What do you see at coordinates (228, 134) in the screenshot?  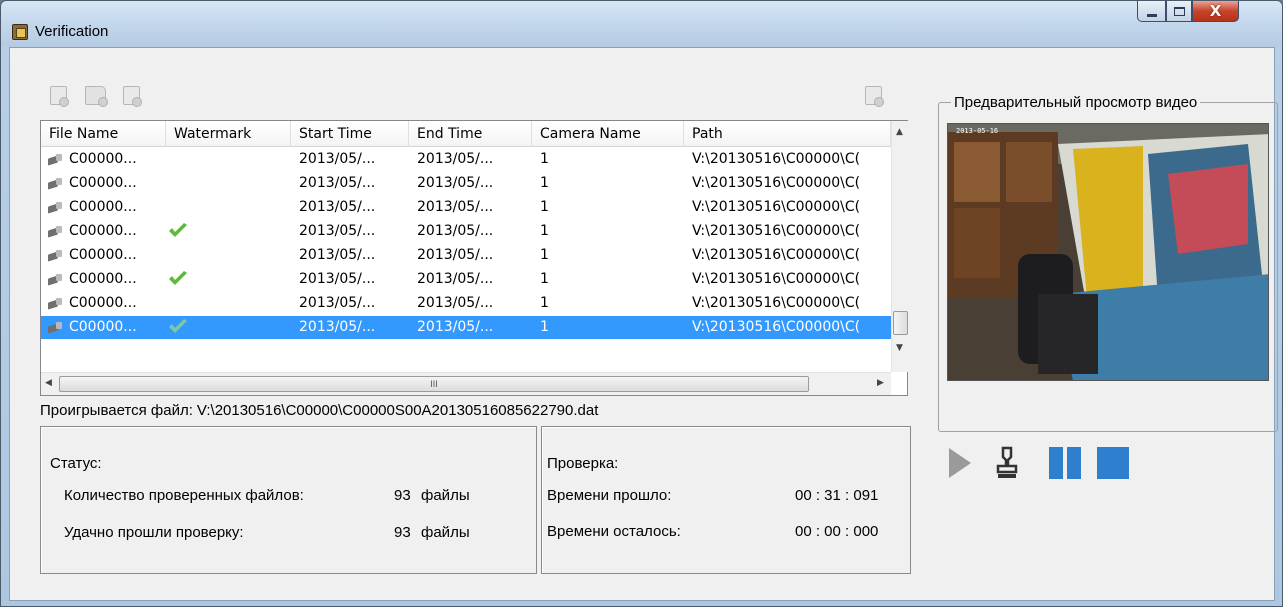 I see `column-header-watermark: Watermark` at bounding box center [228, 134].